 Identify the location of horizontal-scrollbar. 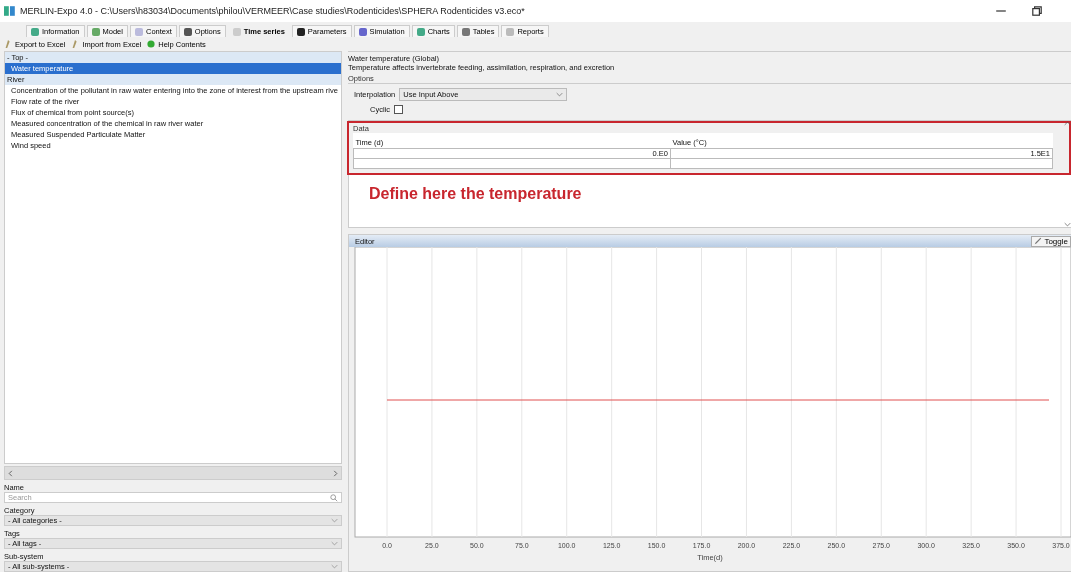
(173, 473).